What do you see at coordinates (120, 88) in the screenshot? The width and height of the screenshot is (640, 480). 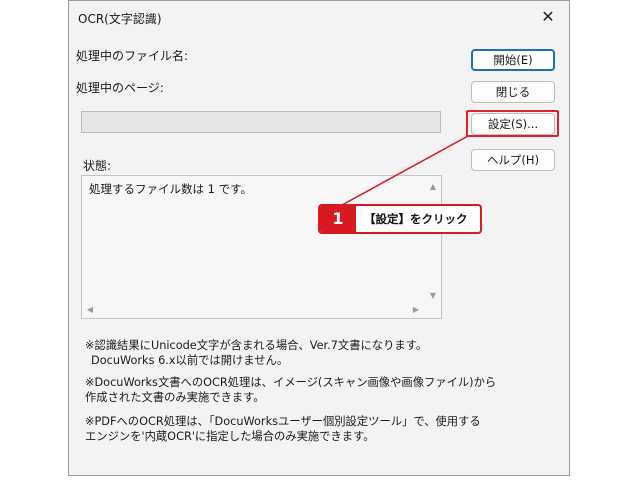 I see `processing-page-label: 処理中のページ:` at bounding box center [120, 88].